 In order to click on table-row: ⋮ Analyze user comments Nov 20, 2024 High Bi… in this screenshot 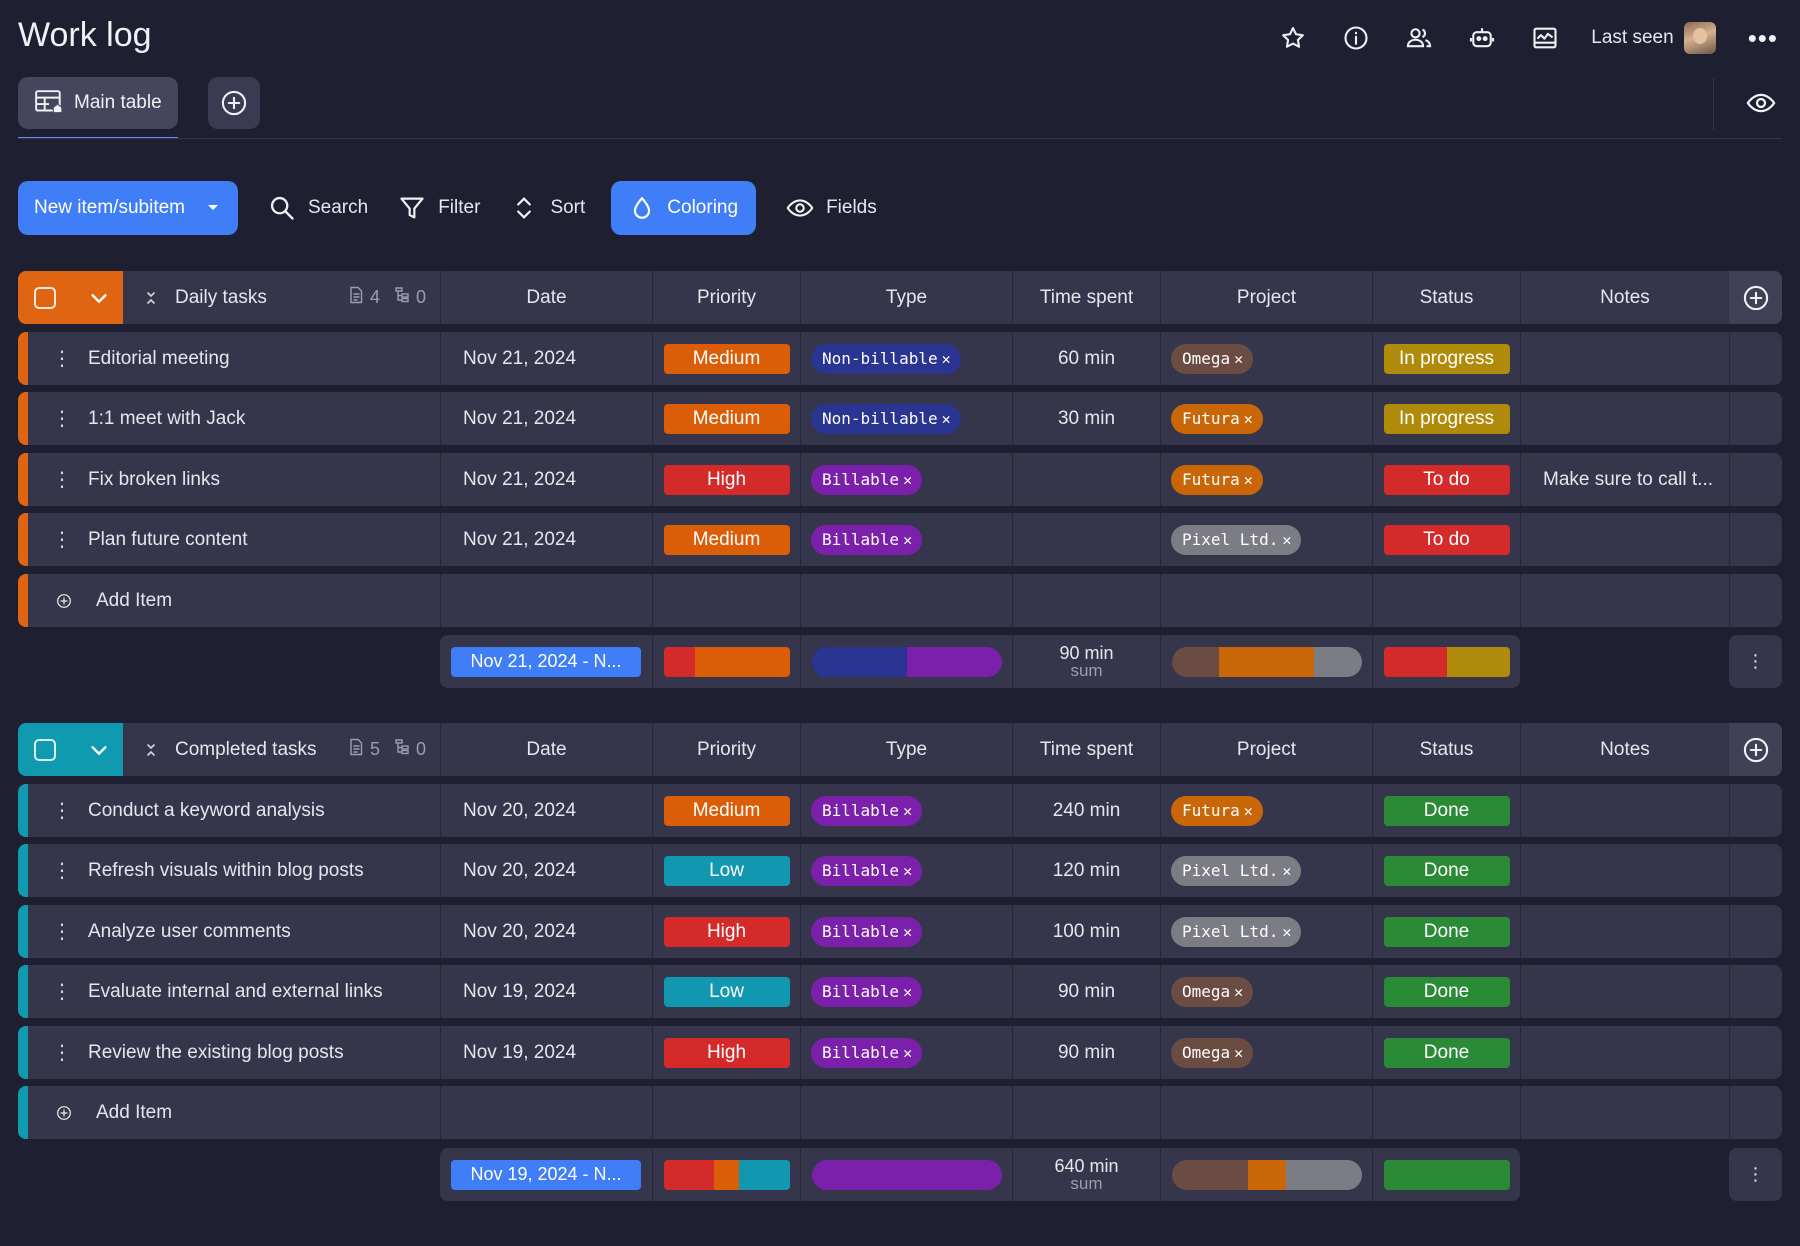, I will do `click(900, 931)`.